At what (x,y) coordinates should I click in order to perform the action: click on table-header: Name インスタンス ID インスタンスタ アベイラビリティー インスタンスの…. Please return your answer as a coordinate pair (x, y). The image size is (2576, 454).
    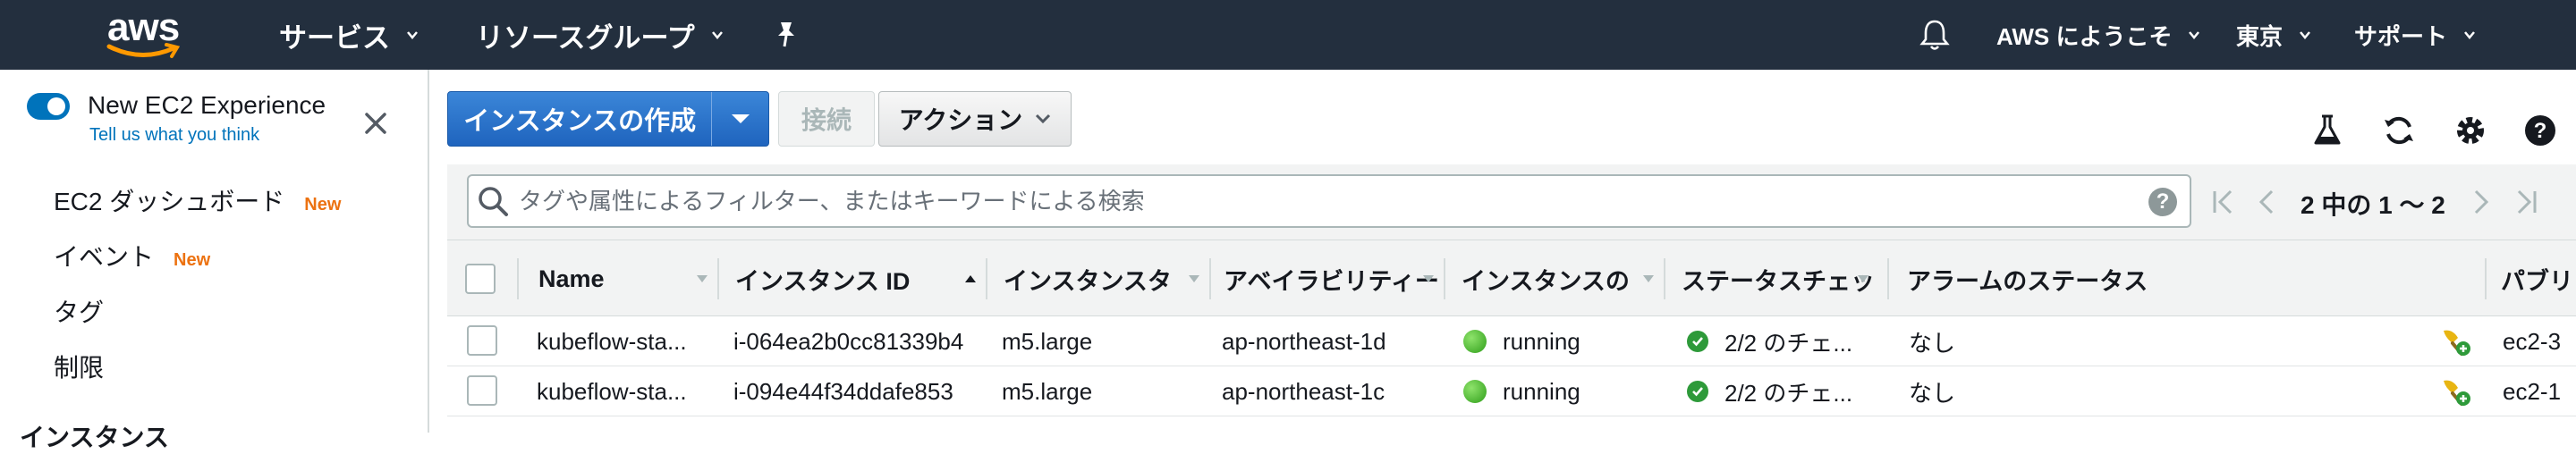
    Looking at the image, I should click on (1511, 278).